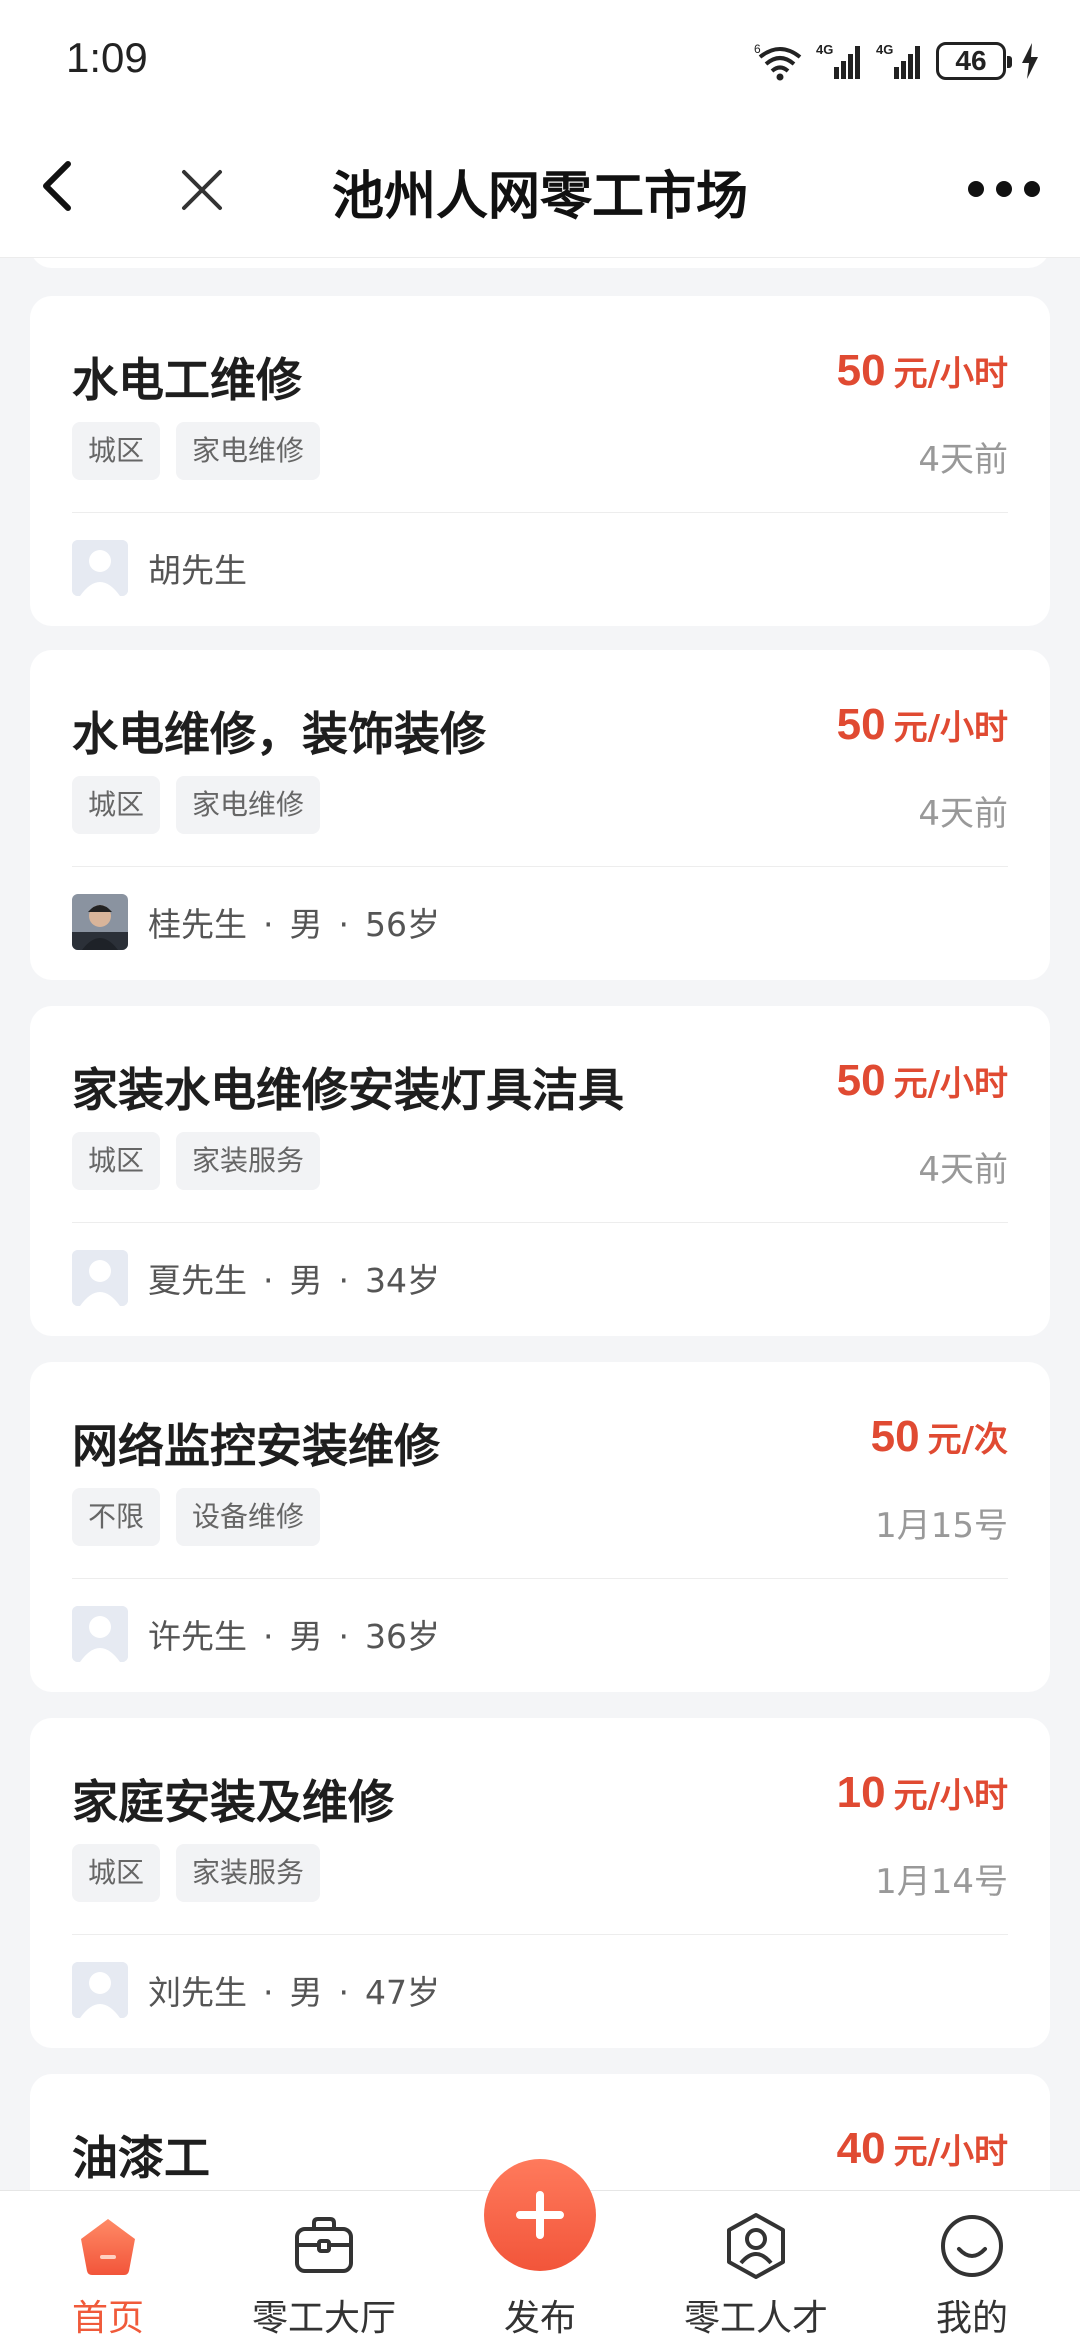 Image resolution: width=1080 pixels, height=2340 pixels. Describe the element at coordinates (294, 1636) in the screenshot. I see `poster-meta: 许先生 · 男 · 36岁` at that location.